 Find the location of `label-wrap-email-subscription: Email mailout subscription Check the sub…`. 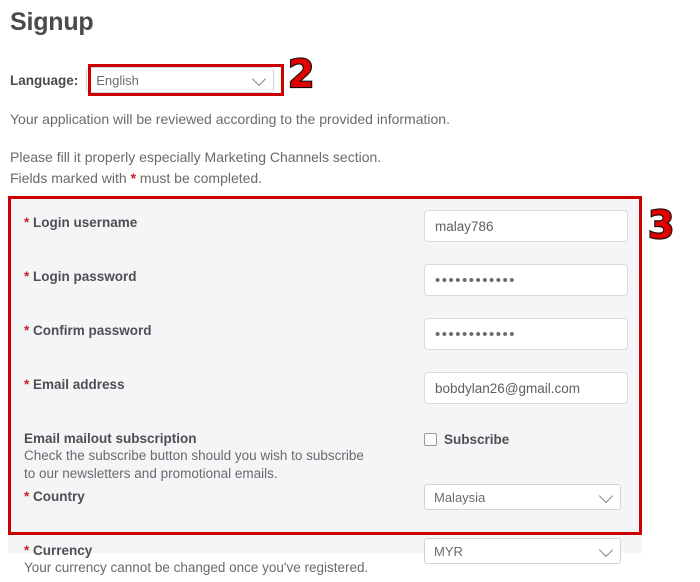

label-wrap-email-subscription: Email mailout subscription Check the sub… is located at coordinates (219, 454).